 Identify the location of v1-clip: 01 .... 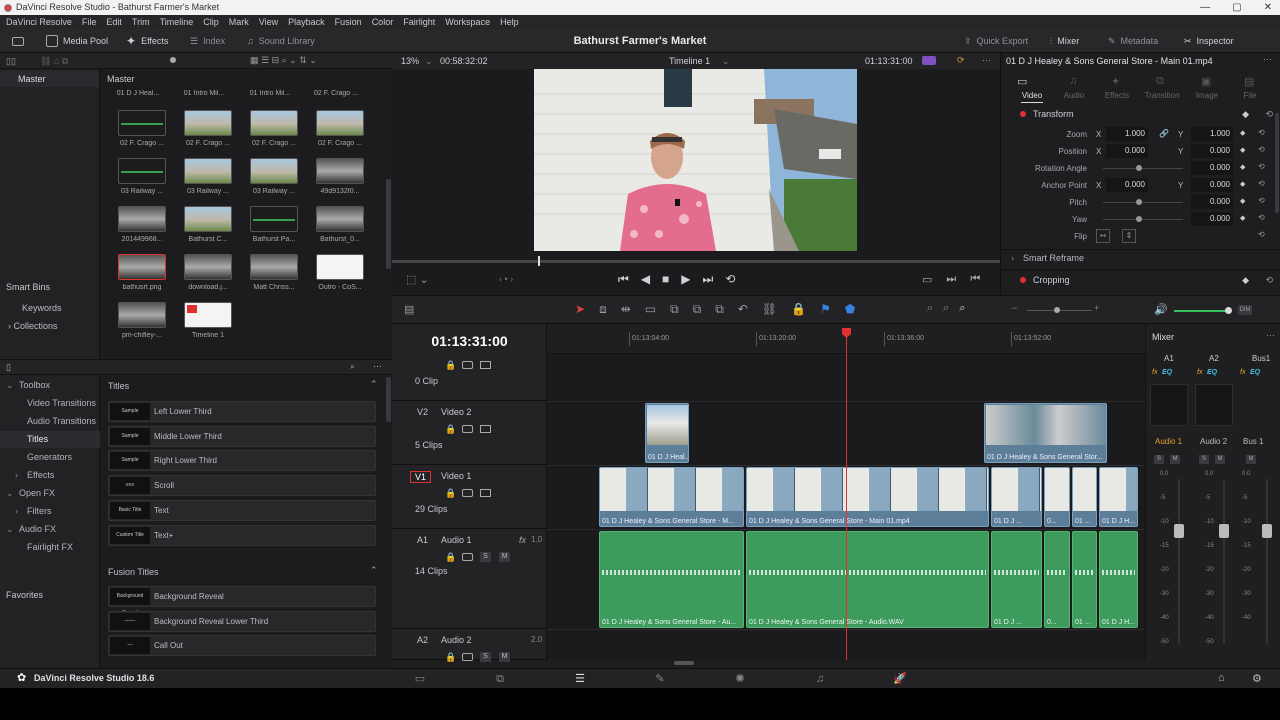
(1084, 497).